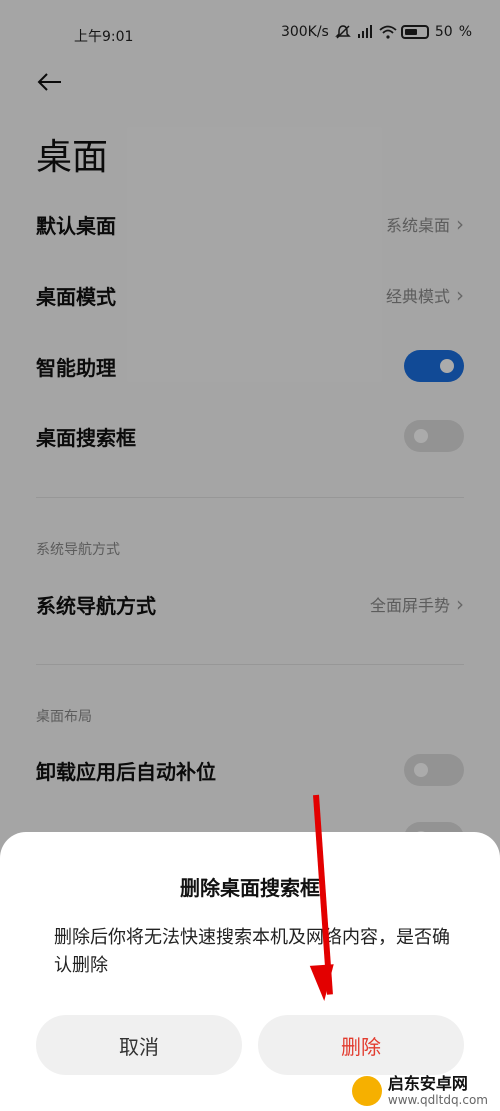  What do you see at coordinates (366, 1091) in the screenshot?
I see `watermark-logo-icon` at bounding box center [366, 1091].